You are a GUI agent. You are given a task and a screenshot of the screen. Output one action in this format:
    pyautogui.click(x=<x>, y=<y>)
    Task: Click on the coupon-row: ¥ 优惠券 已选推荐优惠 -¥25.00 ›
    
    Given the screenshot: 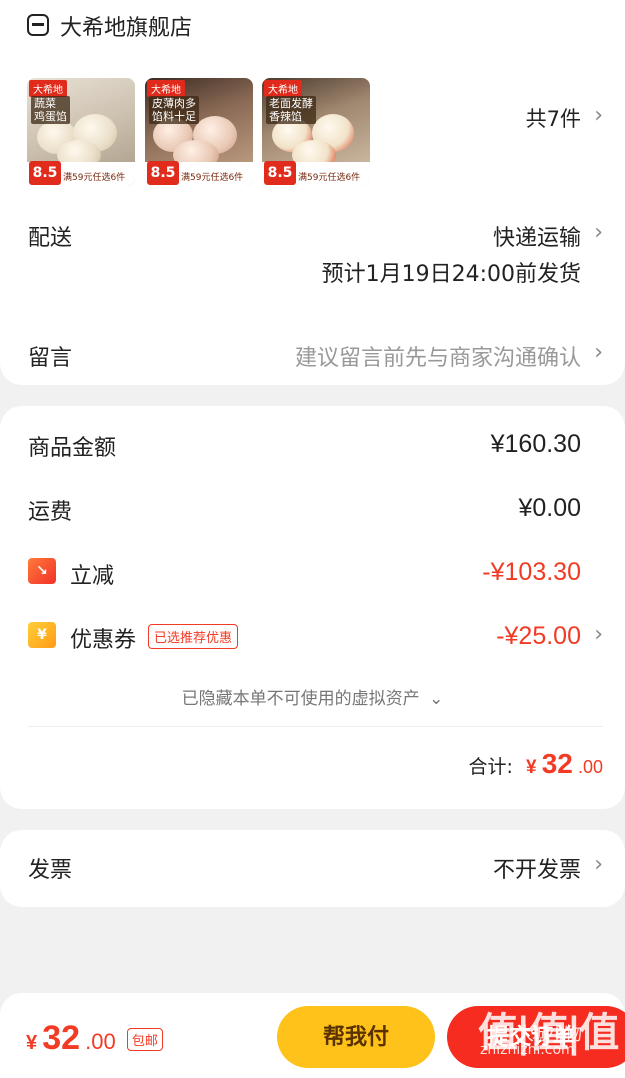 What is the action you would take?
    pyautogui.click(x=315, y=639)
    